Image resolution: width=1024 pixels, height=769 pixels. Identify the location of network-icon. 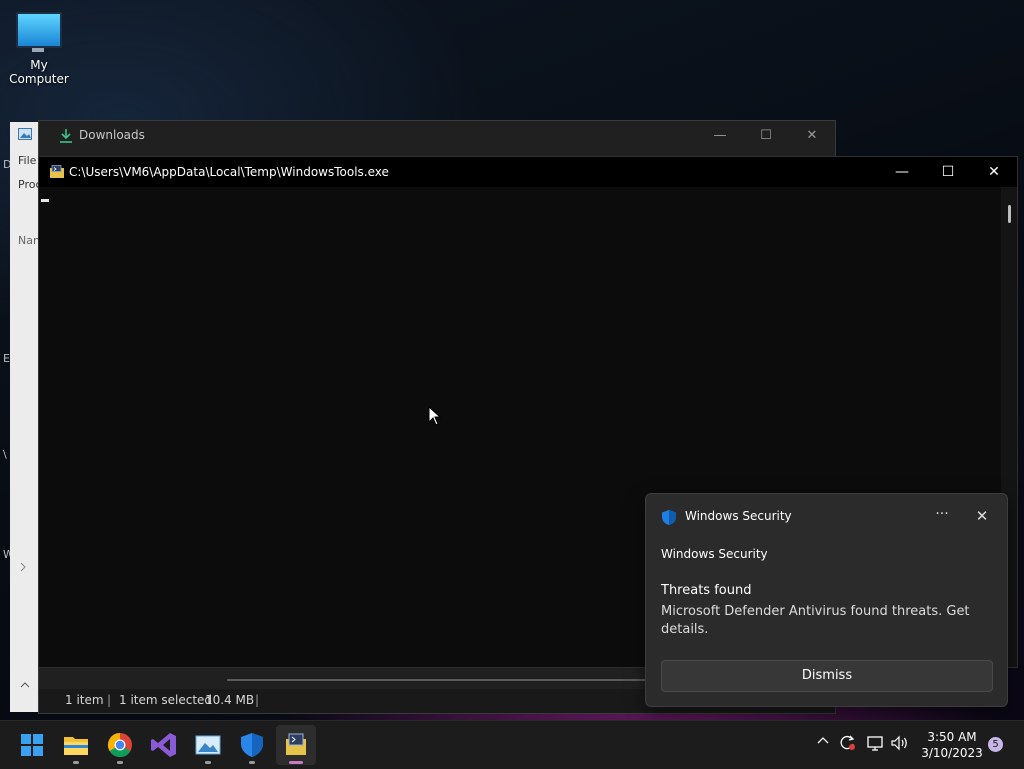
(875, 743).